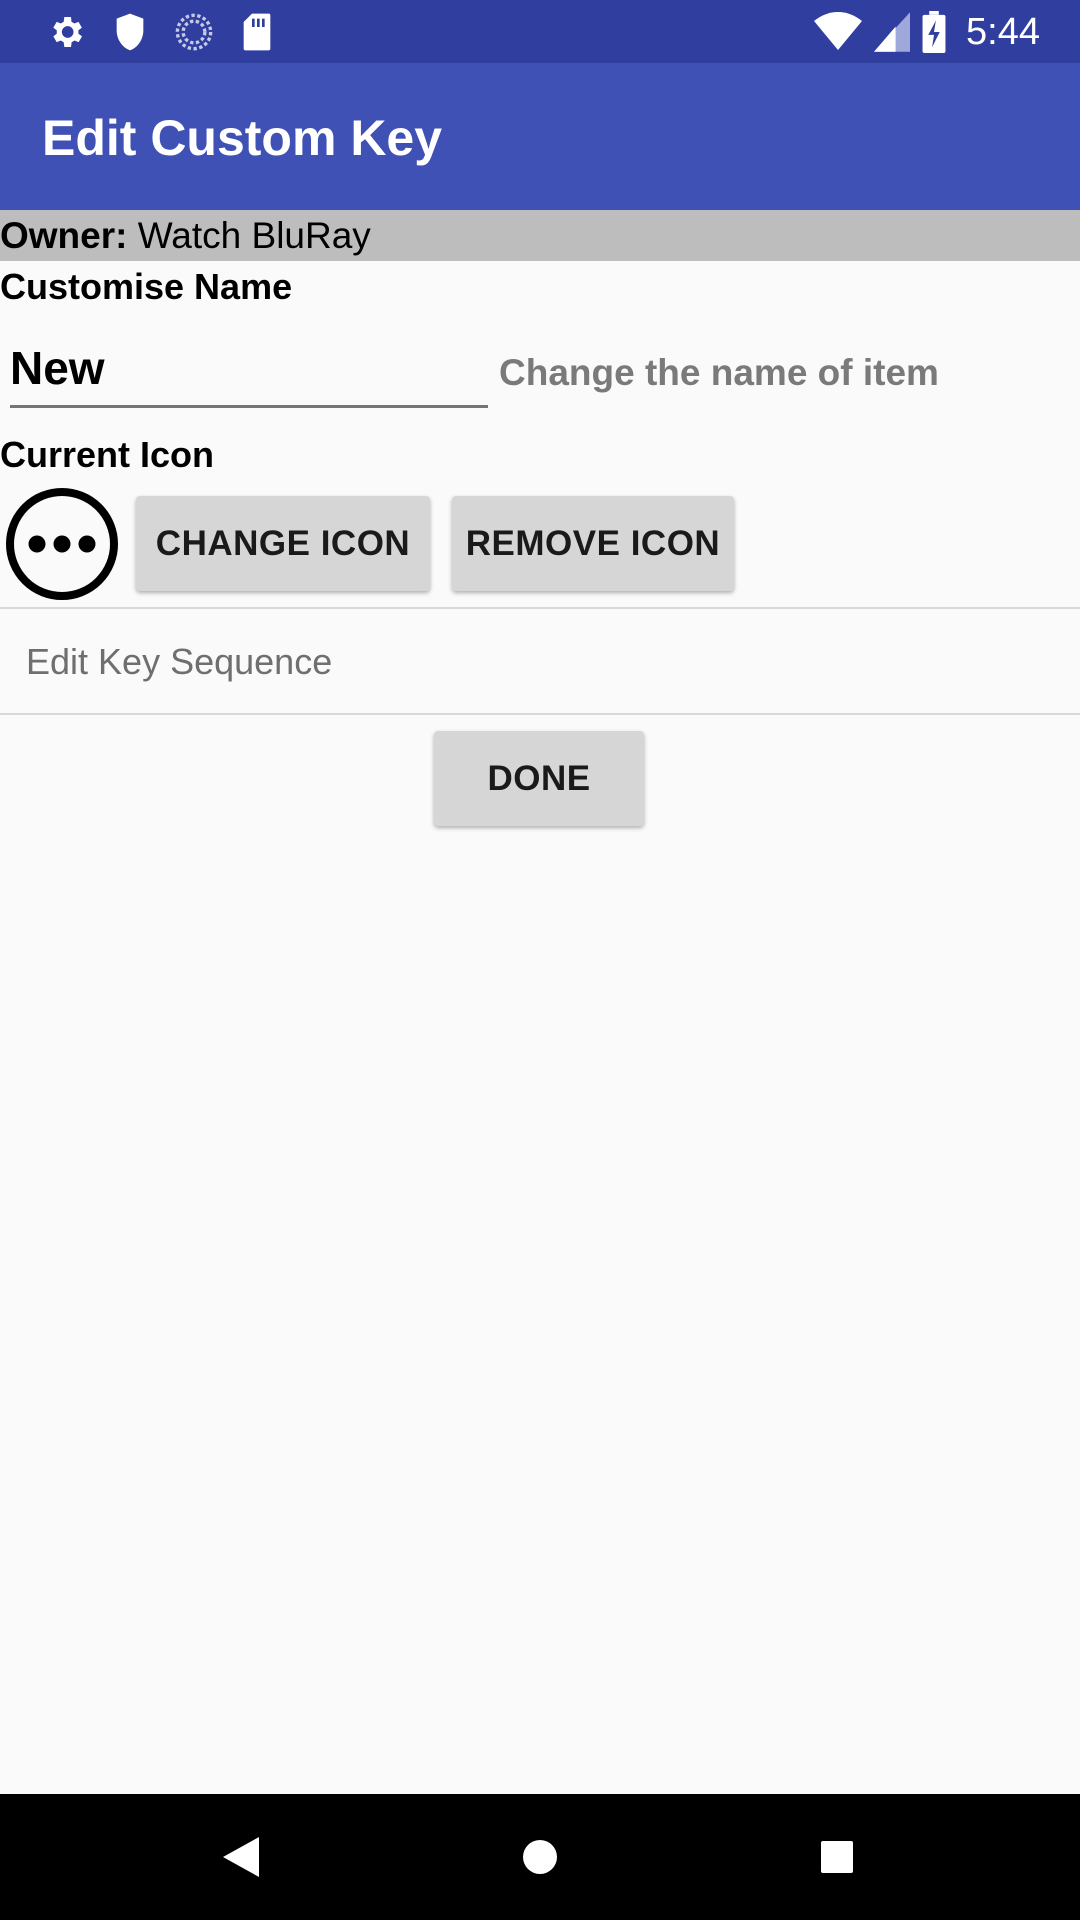 The width and height of the screenshot is (1080, 1920). What do you see at coordinates (64, 235) in the screenshot?
I see `owner-label: Owner:` at bounding box center [64, 235].